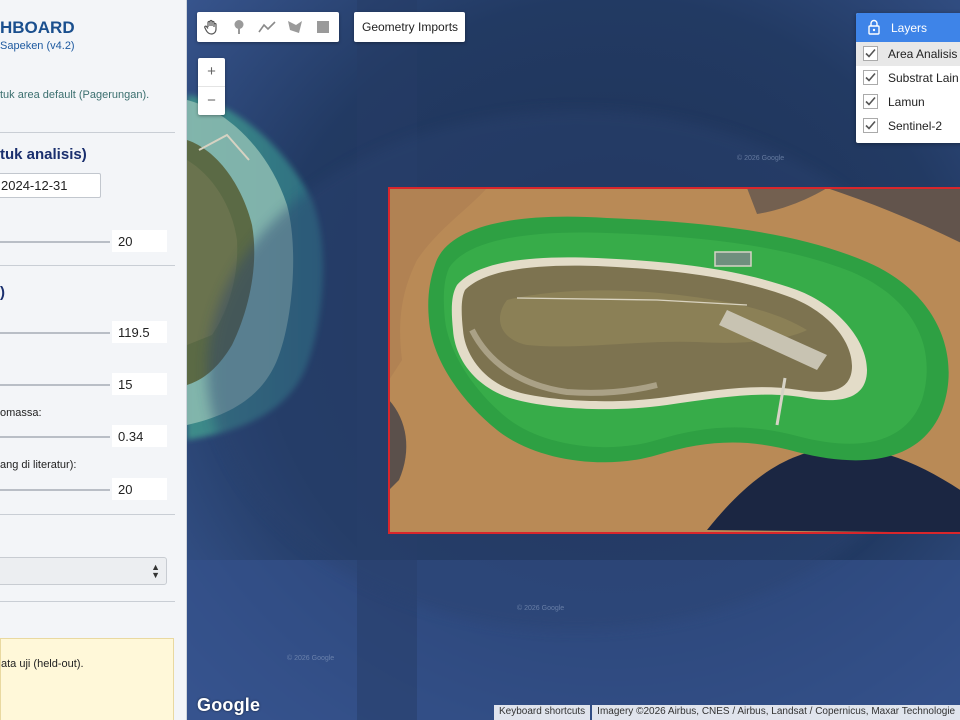  Describe the element at coordinates (228, 705) in the screenshot. I see `google-logo: Google` at that location.